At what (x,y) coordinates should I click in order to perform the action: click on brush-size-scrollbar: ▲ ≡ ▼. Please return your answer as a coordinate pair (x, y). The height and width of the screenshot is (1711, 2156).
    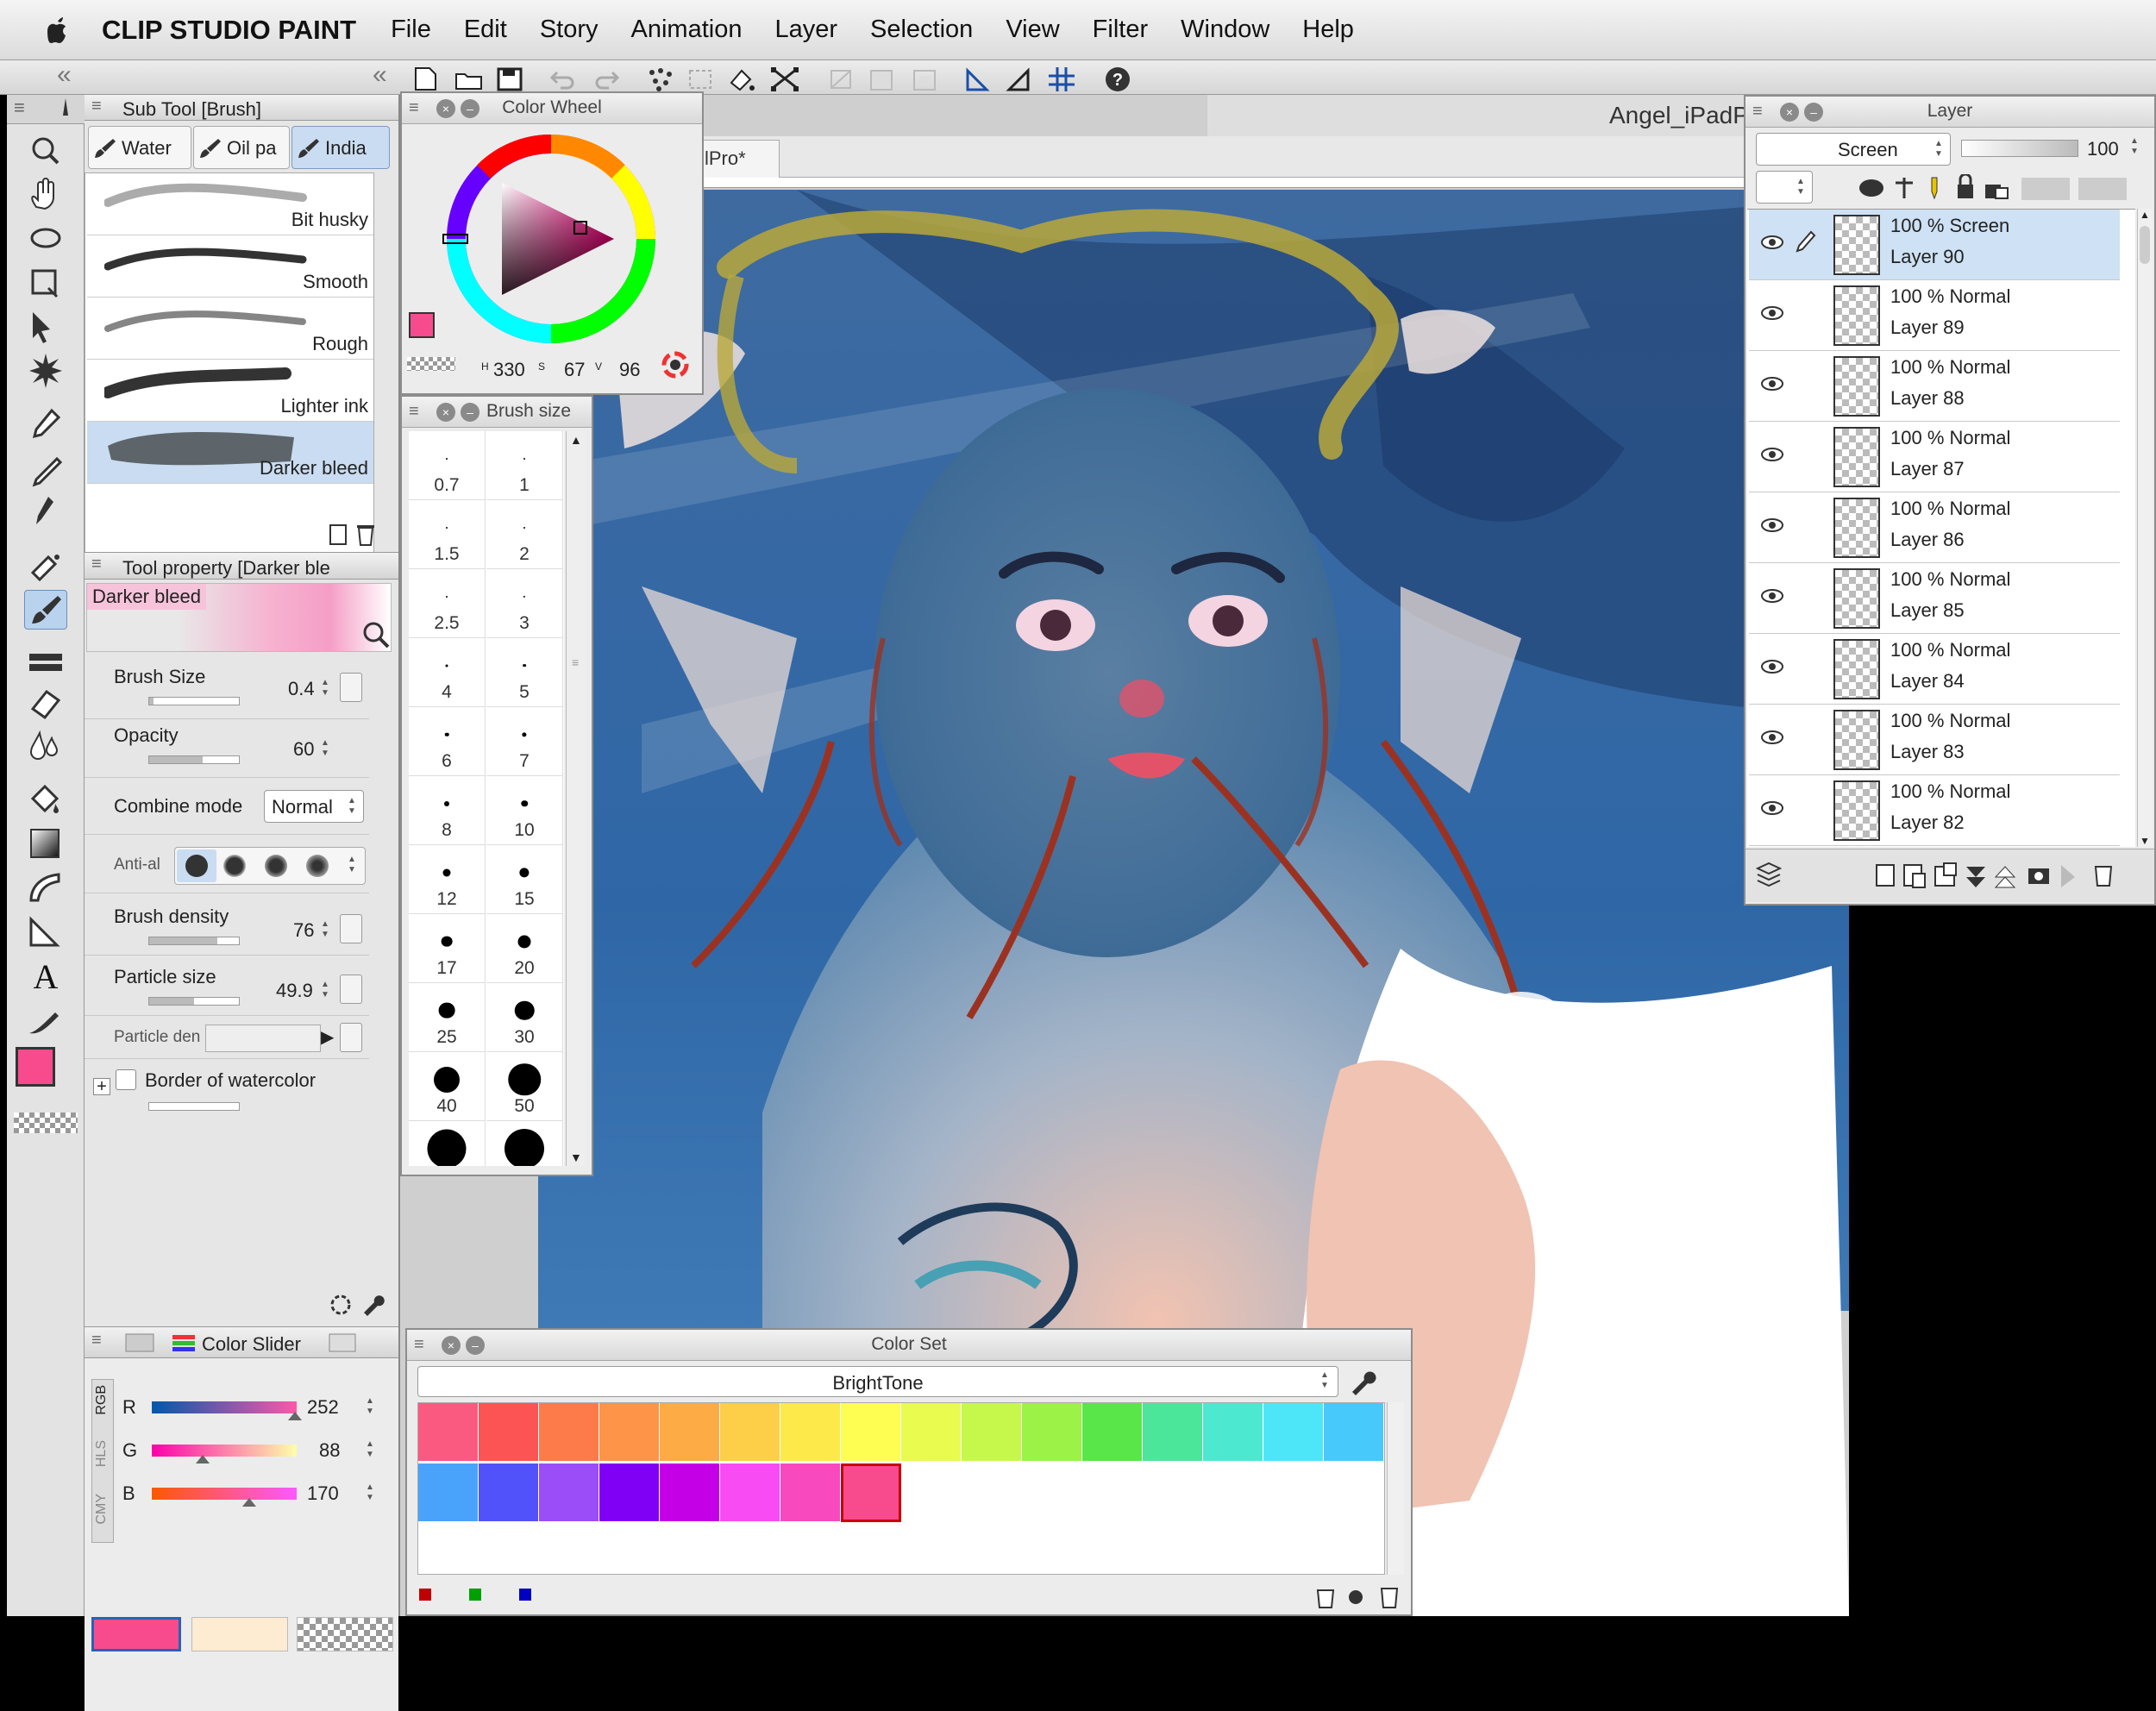
    Looking at the image, I should click on (576, 798).